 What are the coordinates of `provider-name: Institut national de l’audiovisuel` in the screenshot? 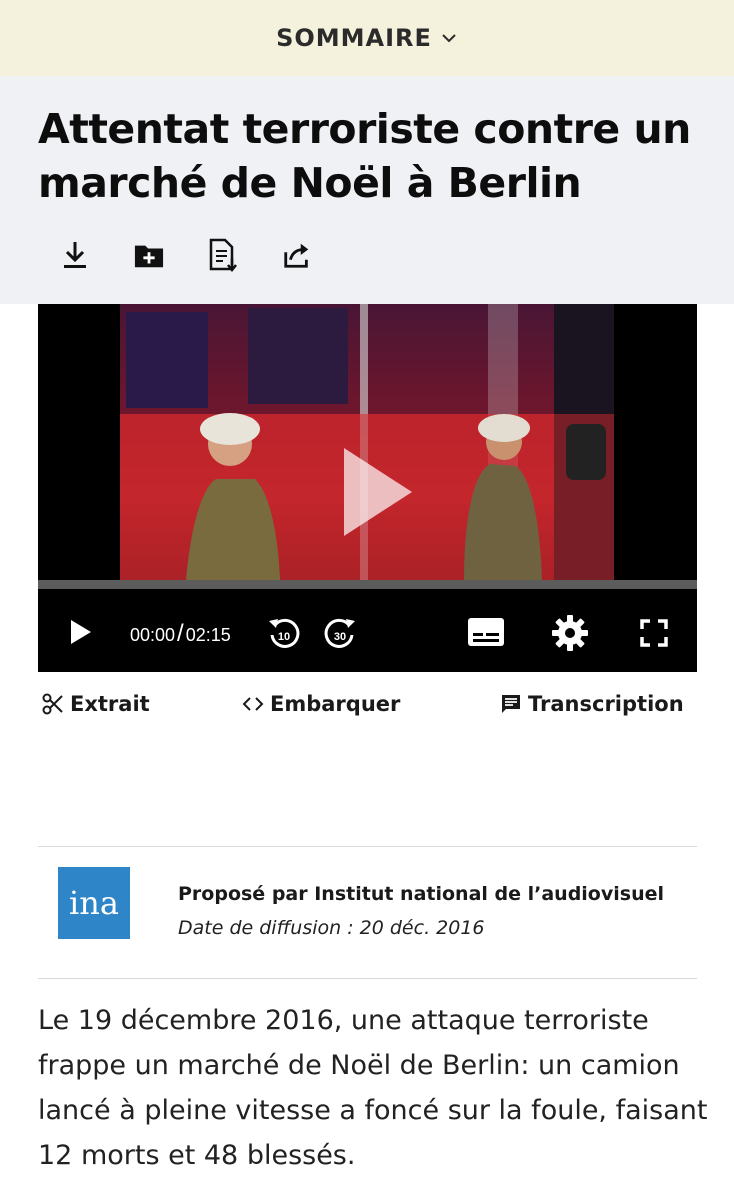 It's located at (489, 894).